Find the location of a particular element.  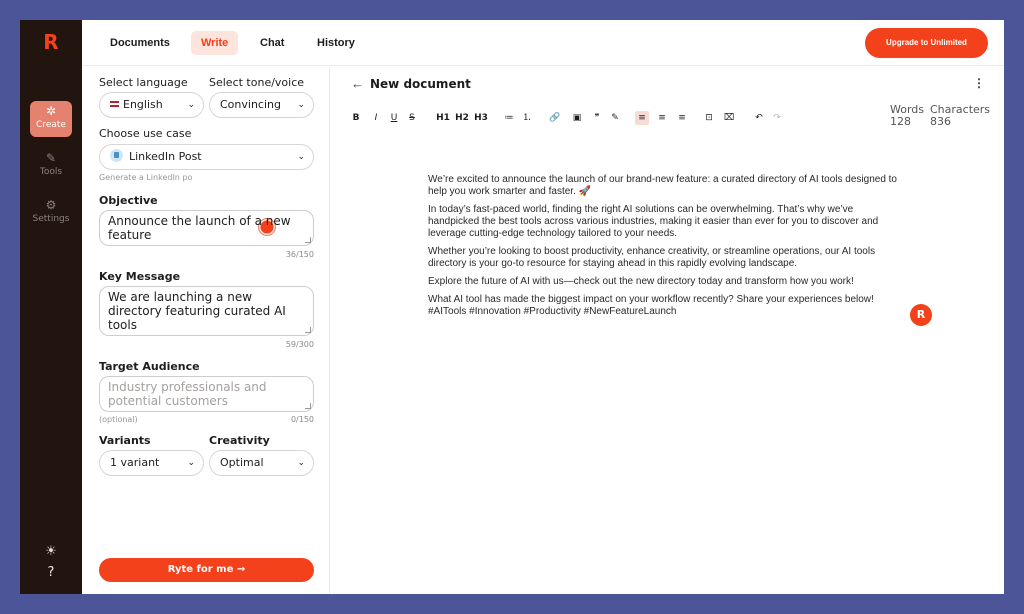

objective-field: Announce the launch of a new feature is located at coordinates (206, 228).